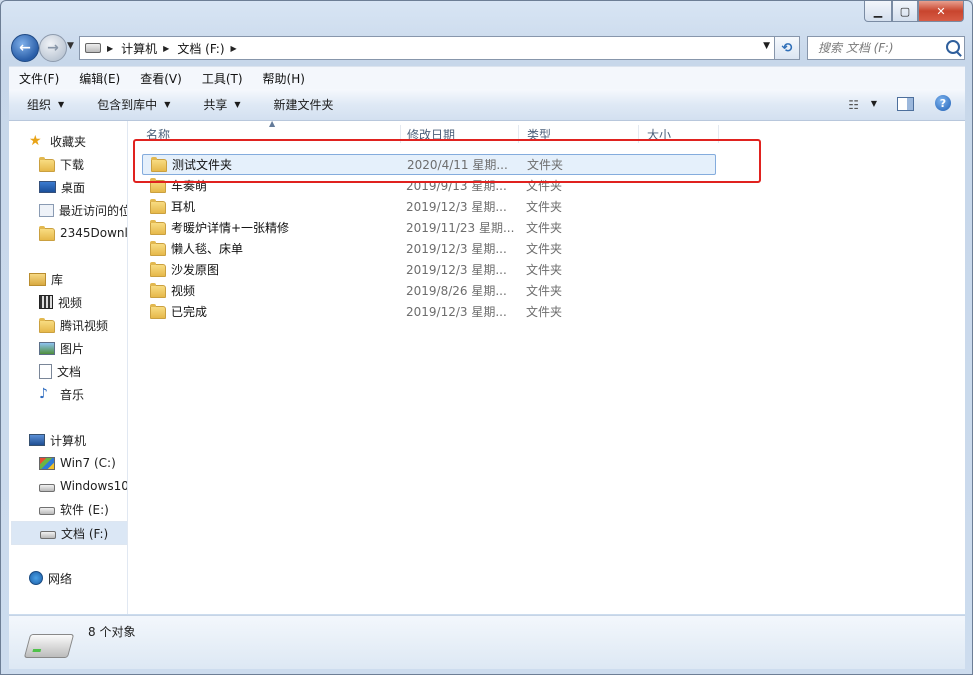 This screenshot has width=973, height=675. What do you see at coordinates (94, 486) in the screenshot?
I see `nav-item-label: Windows10` at bounding box center [94, 486].